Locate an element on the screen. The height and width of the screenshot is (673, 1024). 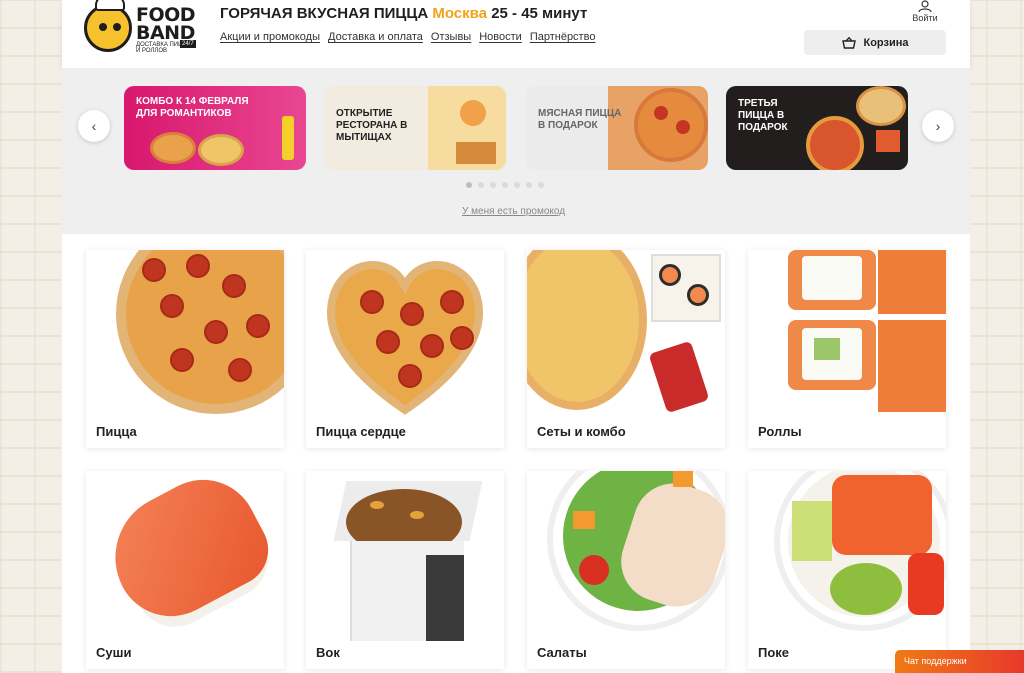
category-card-rolls: Роллы is located at coordinates (847, 349).